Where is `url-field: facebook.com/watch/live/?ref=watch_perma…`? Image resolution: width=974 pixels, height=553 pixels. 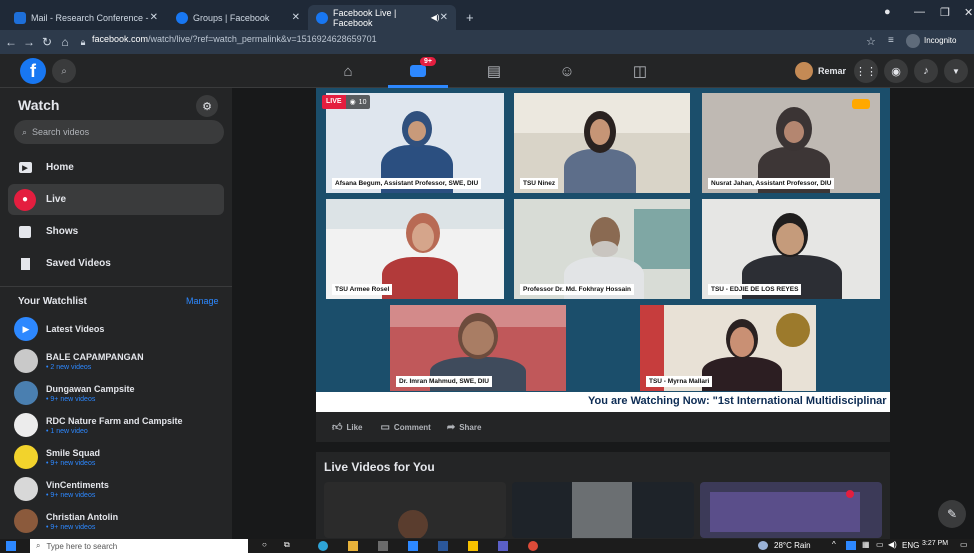 url-field: facebook.com/watch/live/?ref=watch_perma… is located at coordinates (234, 39).